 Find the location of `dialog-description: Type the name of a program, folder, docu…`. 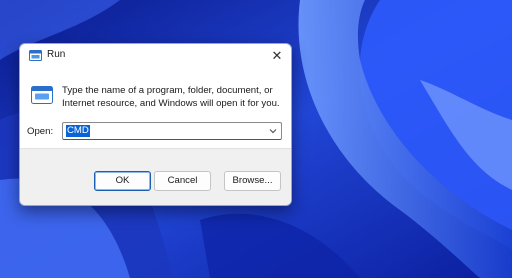

dialog-description: Type the name of a program, folder, docu… is located at coordinates (171, 97).